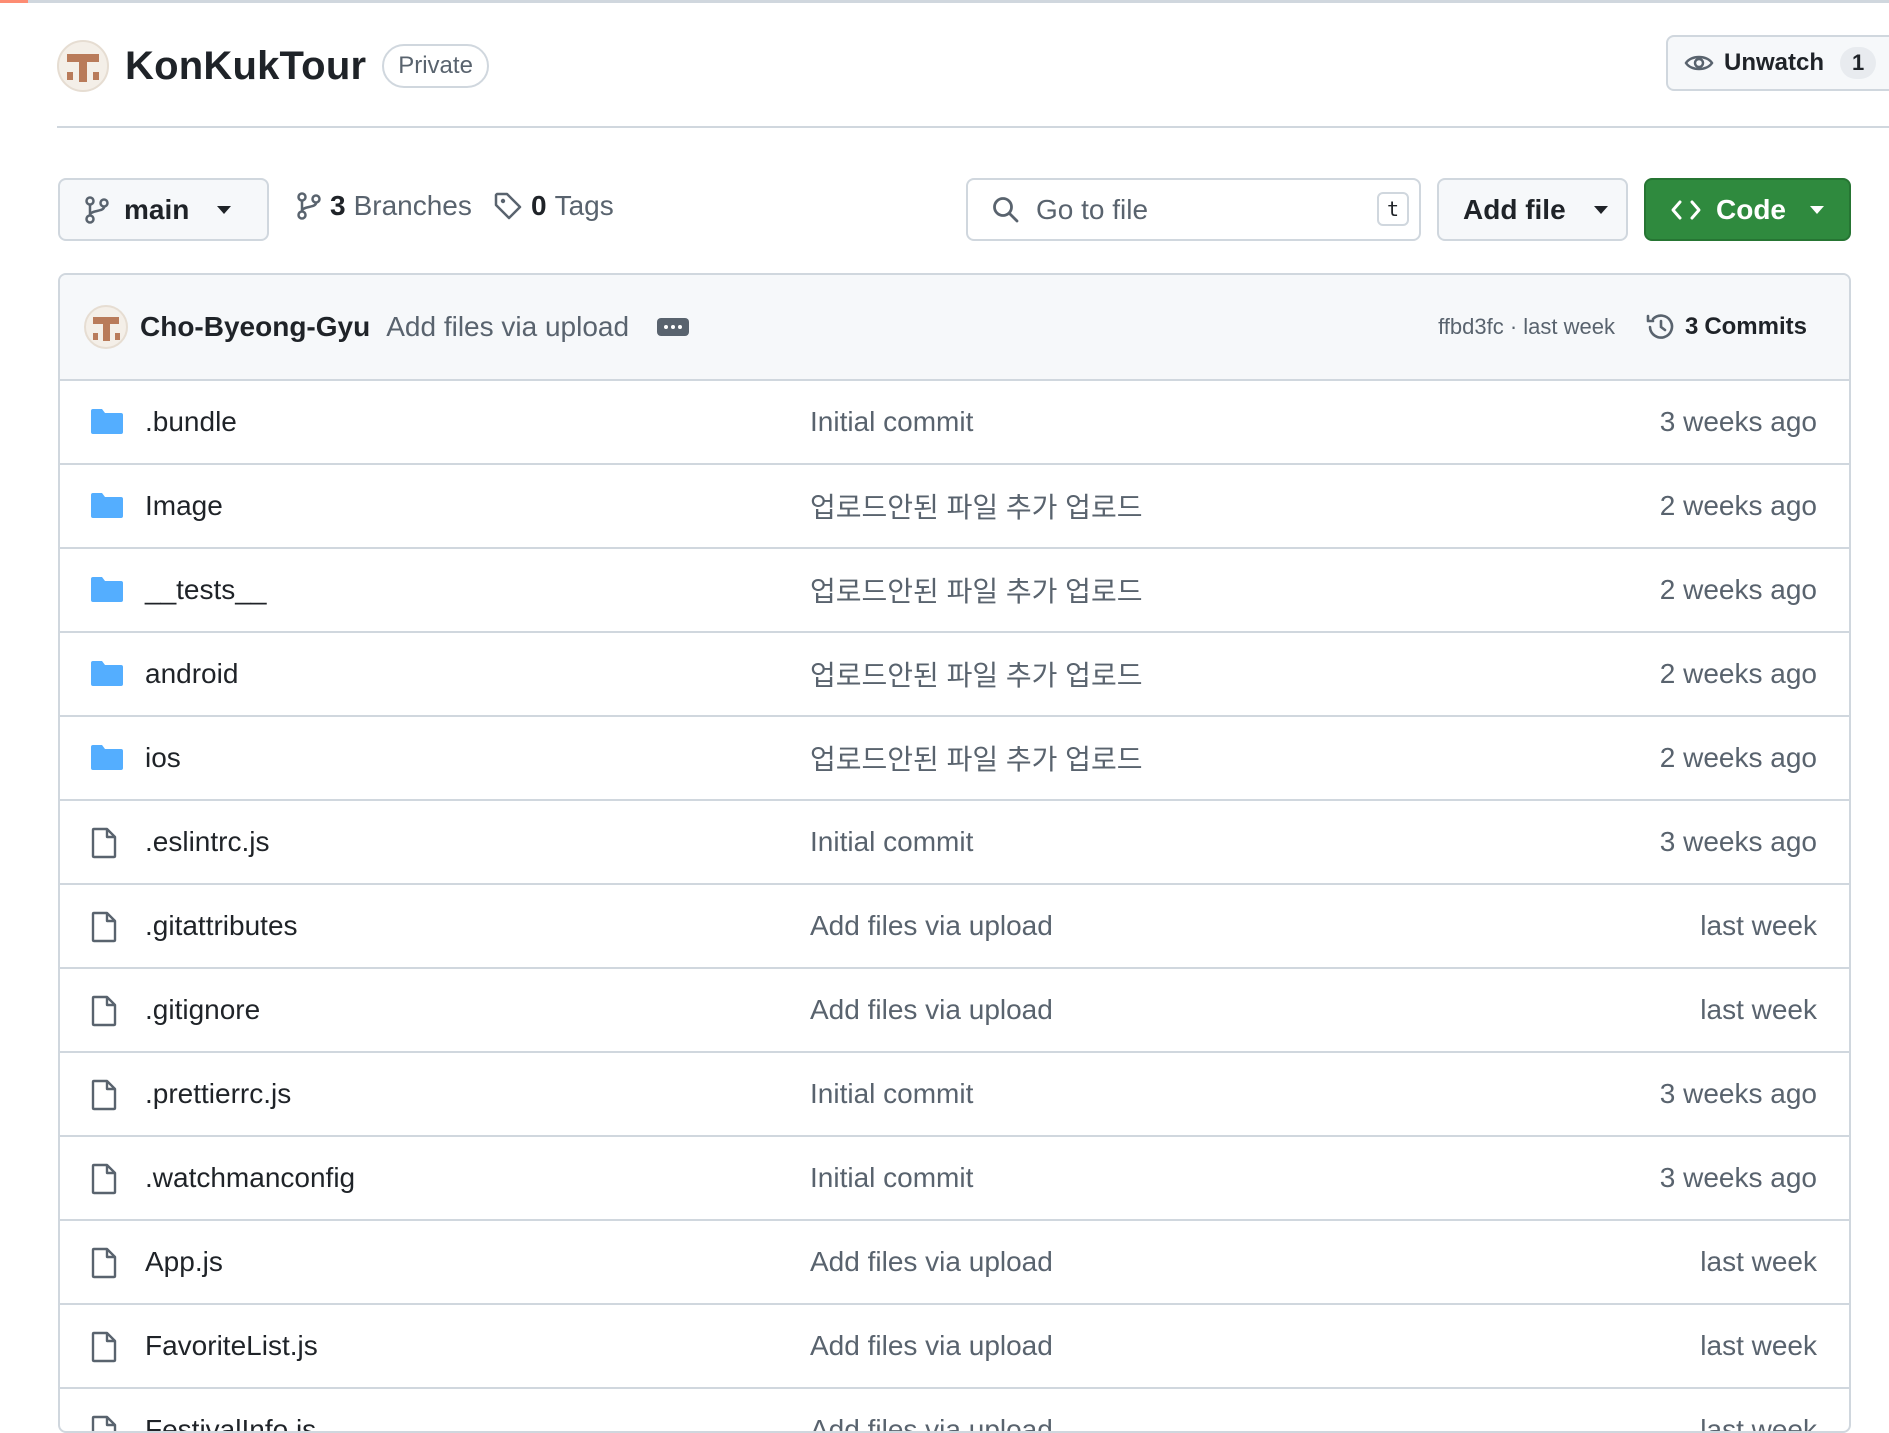 The width and height of the screenshot is (1889, 1433). I want to click on header-divider, so click(973, 127).